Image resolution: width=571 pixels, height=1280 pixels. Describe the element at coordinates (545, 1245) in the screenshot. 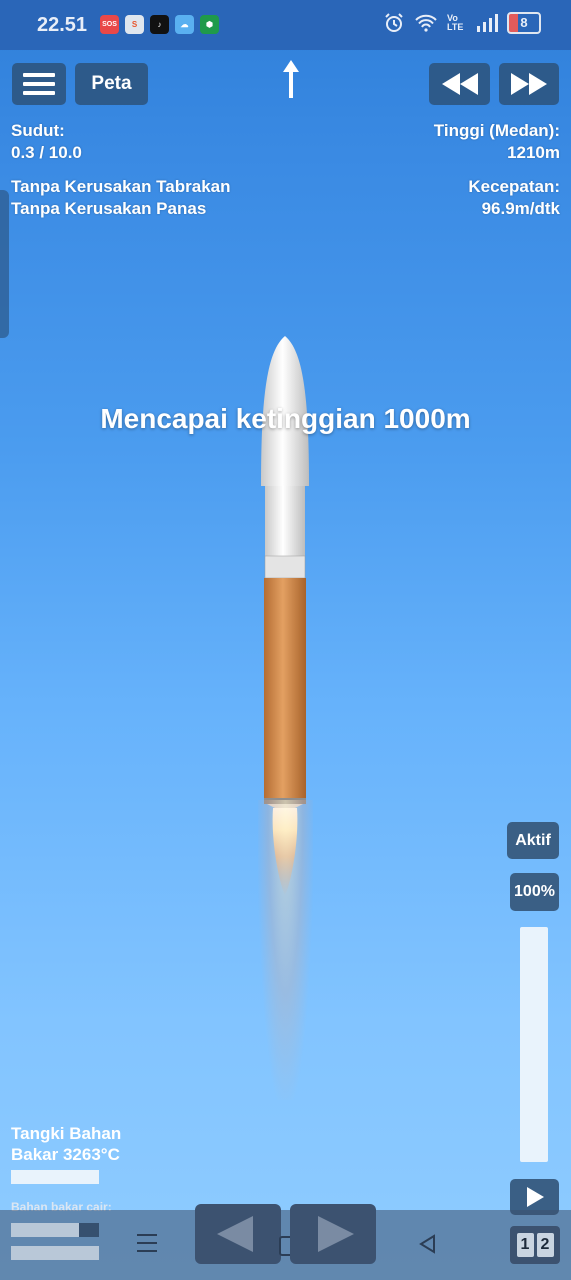

I see `stage-digit-2: 2` at that location.